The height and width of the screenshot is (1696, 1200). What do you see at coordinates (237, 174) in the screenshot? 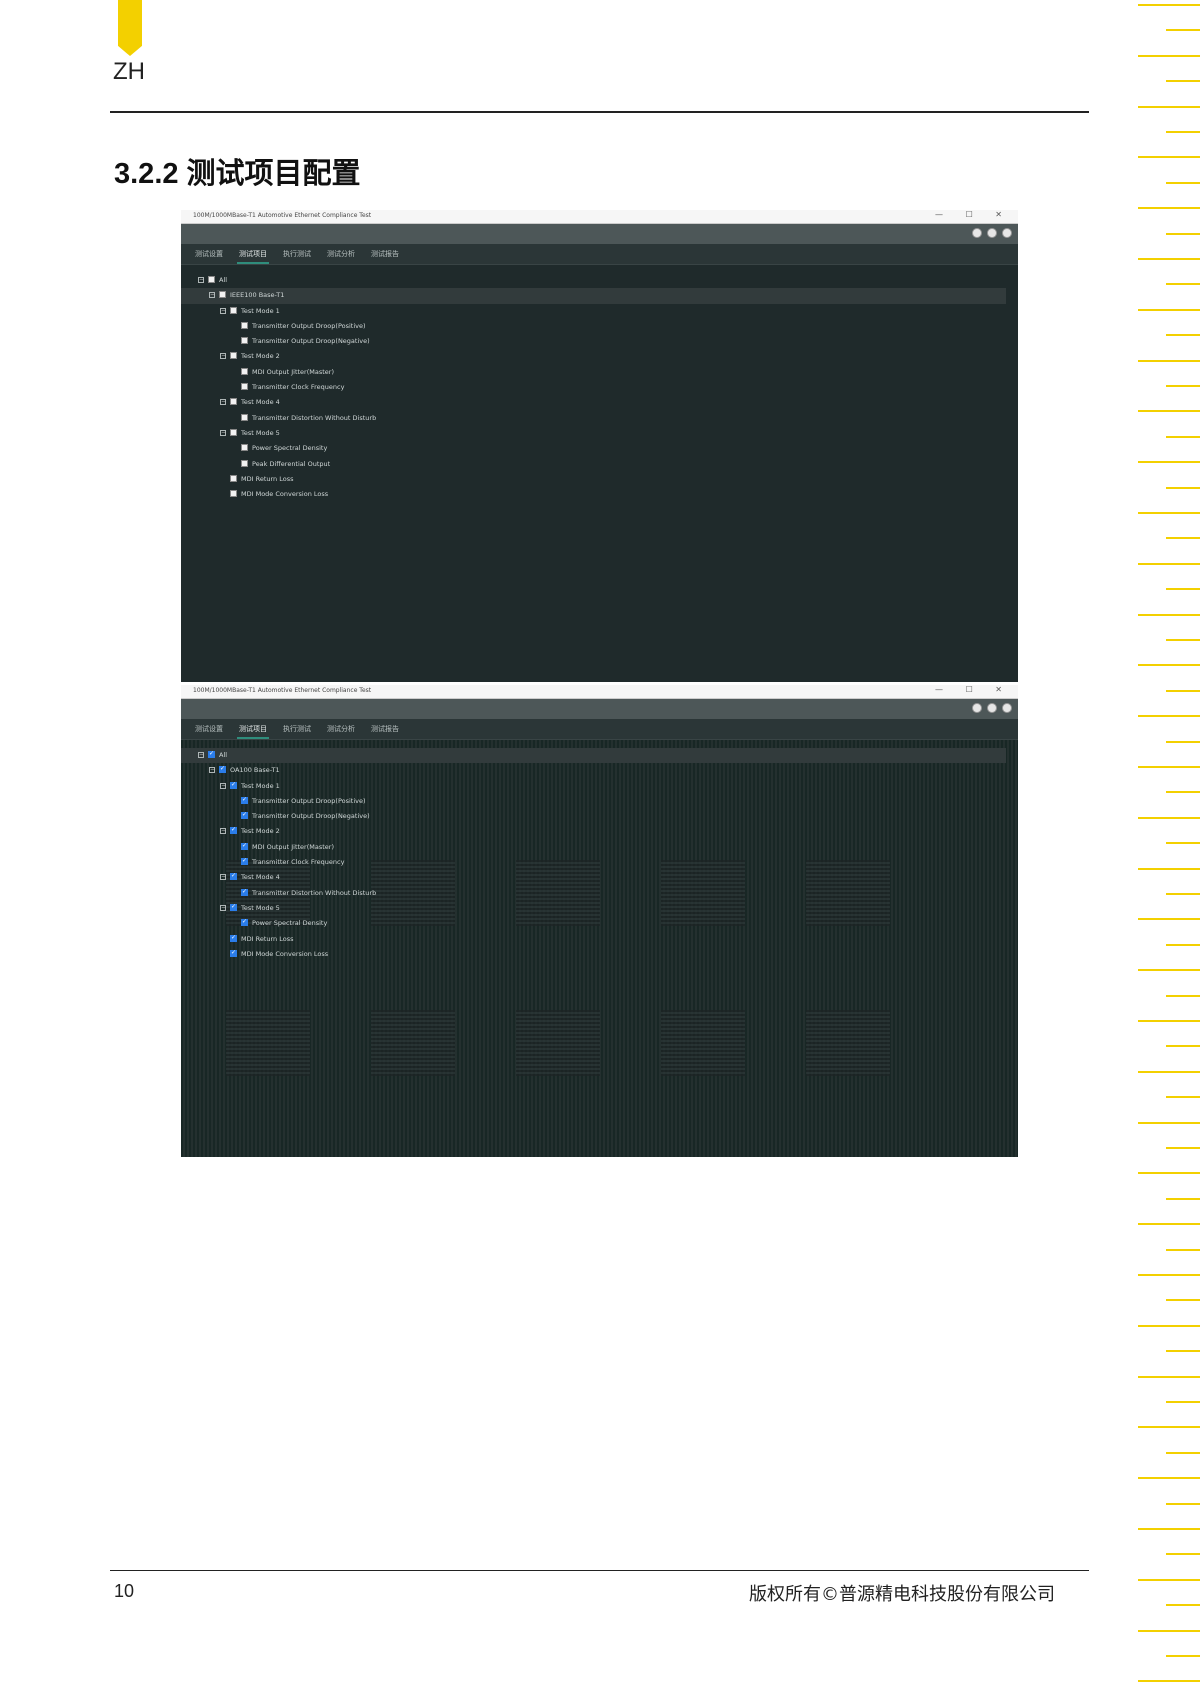
I see `section-title: 3.2.2 测试项目配置` at bounding box center [237, 174].